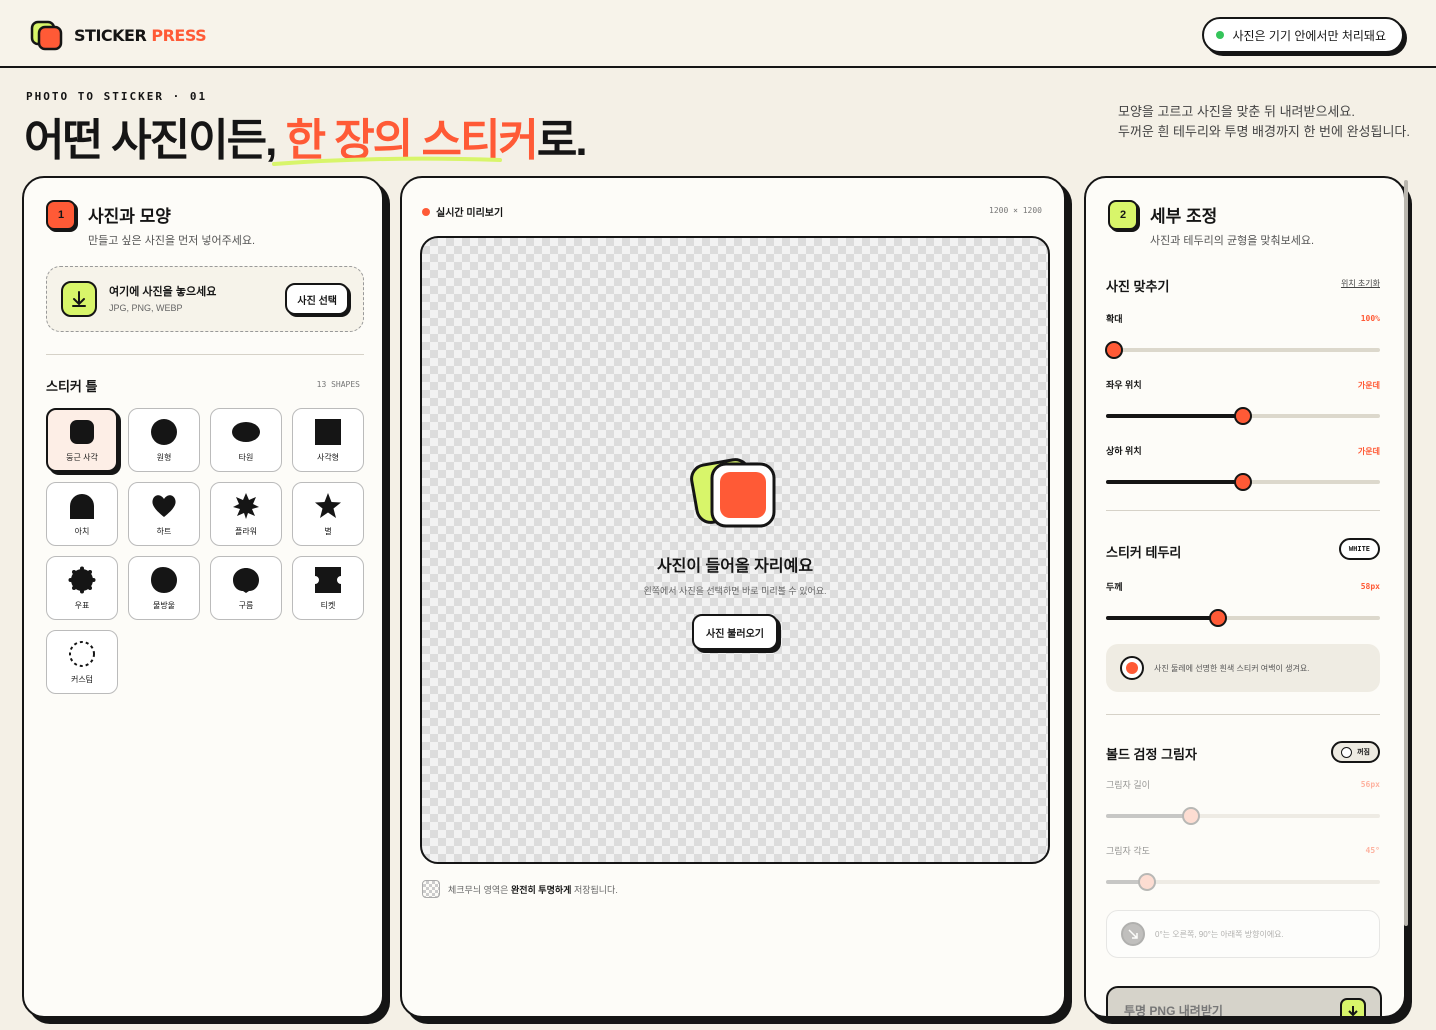  Describe the element at coordinates (733, 493) in the screenshot. I see `sticker-placeholder-icon` at that location.